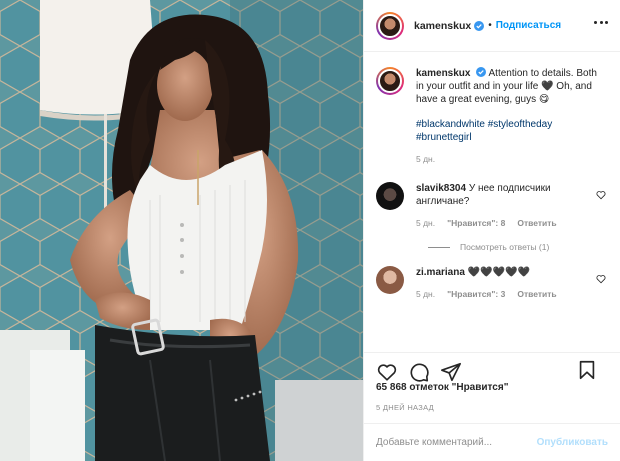 Image resolution: width=620 pixels, height=461 pixels. Describe the element at coordinates (405, 407) in the screenshot. I see `post-date: 5 ДНЕЙ НАЗАД` at that location.